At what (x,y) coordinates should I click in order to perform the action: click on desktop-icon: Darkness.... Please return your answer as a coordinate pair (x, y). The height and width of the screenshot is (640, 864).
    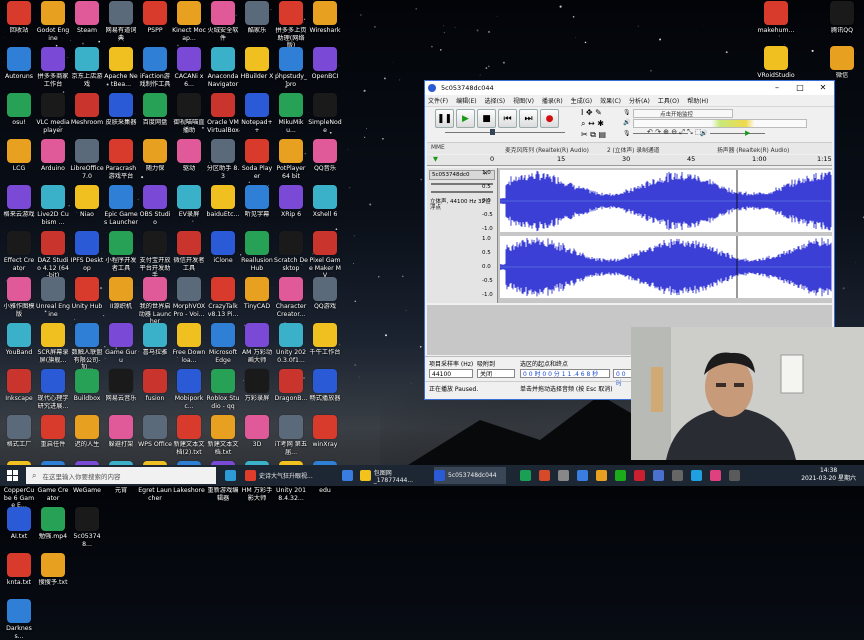
    Looking at the image, I should click on (19, 619).